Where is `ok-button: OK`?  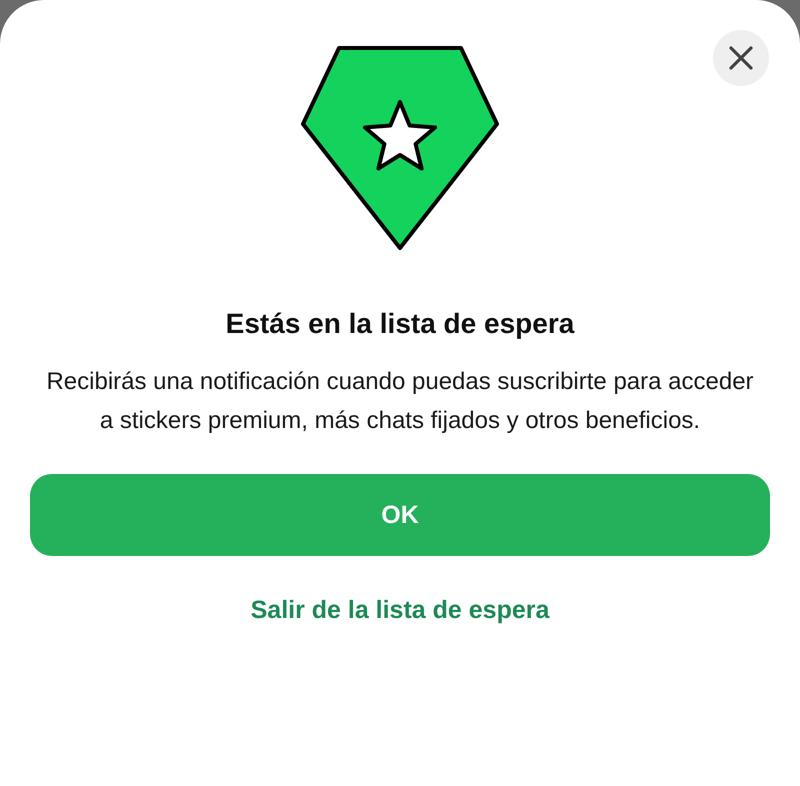 ok-button: OK is located at coordinates (400, 515).